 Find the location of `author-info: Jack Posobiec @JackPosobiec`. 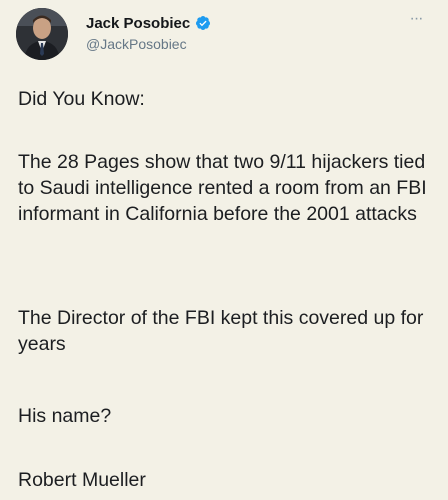

author-info: Jack Posobiec @JackPosobiec is located at coordinates (148, 32).